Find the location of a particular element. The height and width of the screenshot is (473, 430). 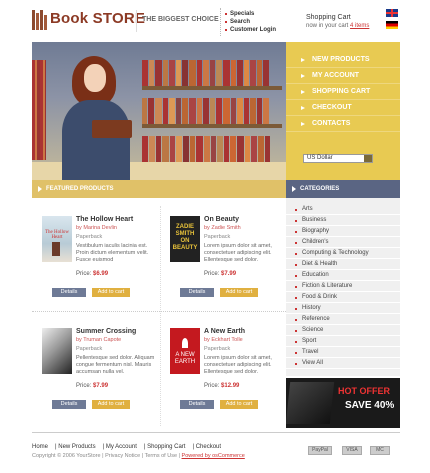

english-flag-icon is located at coordinates (392, 13).